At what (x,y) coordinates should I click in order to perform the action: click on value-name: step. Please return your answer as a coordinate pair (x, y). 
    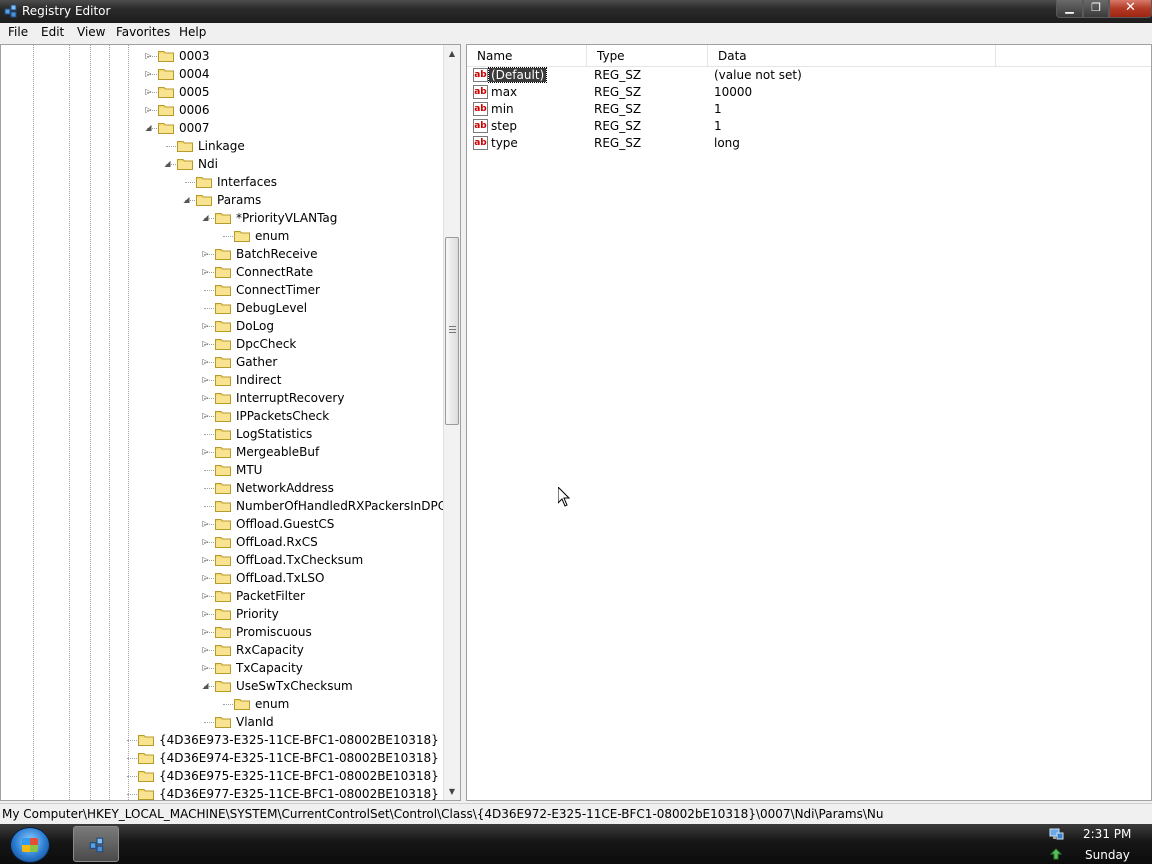
    Looking at the image, I should click on (504, 126).